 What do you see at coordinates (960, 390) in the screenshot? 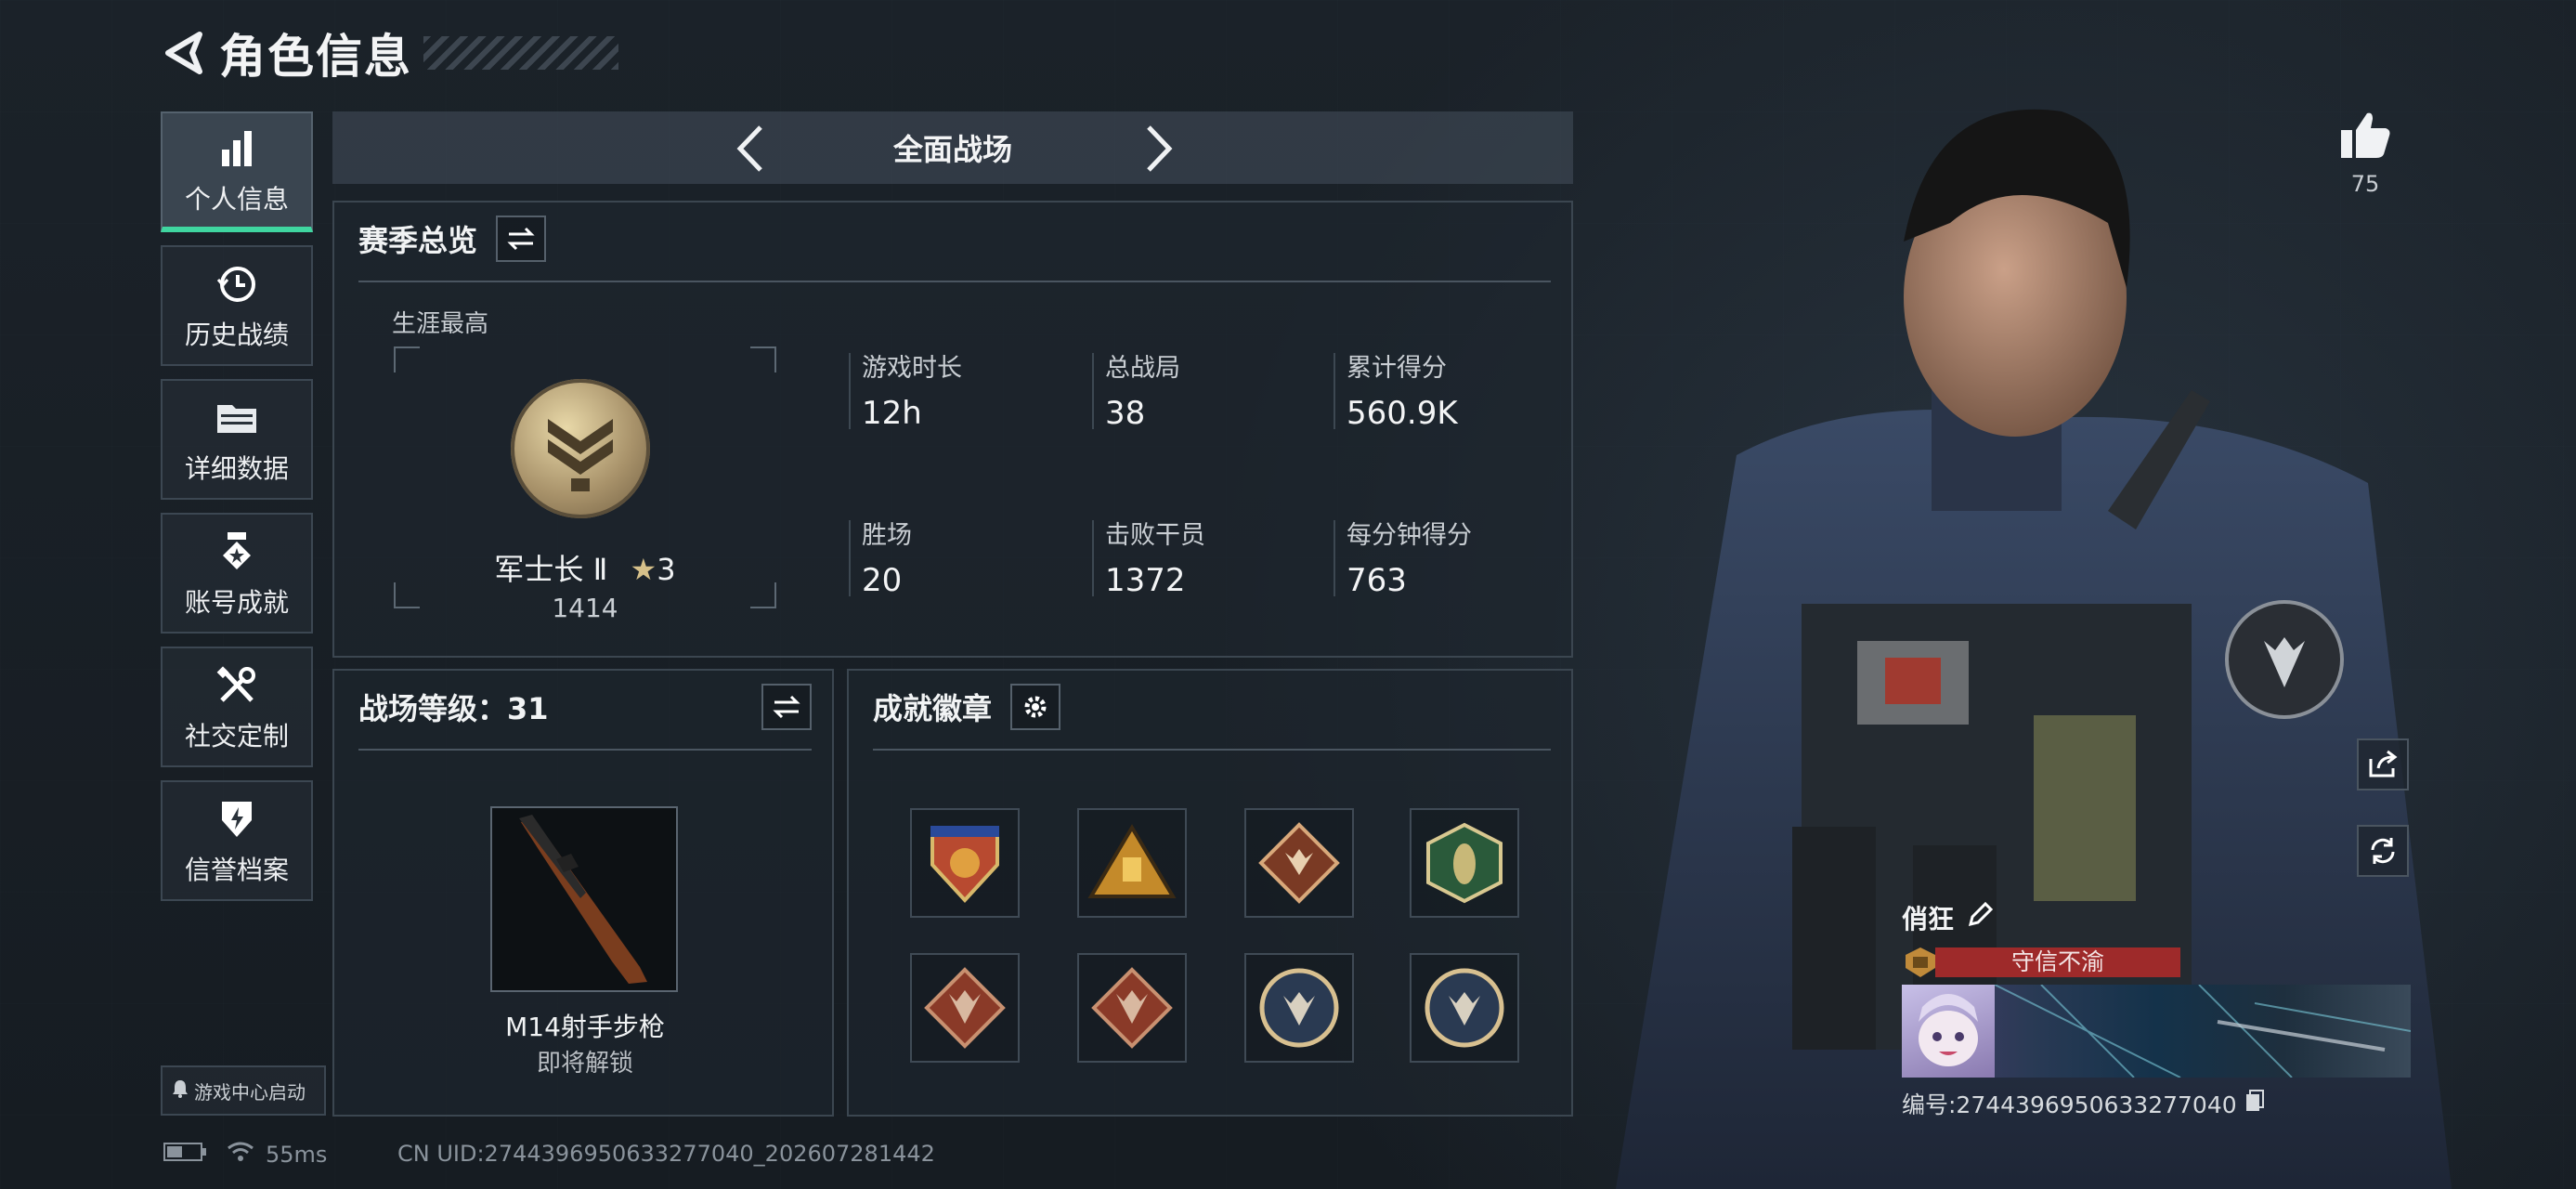
I see `stat-play-time: 游戏时长 12h` at bounding box center [960, 390].